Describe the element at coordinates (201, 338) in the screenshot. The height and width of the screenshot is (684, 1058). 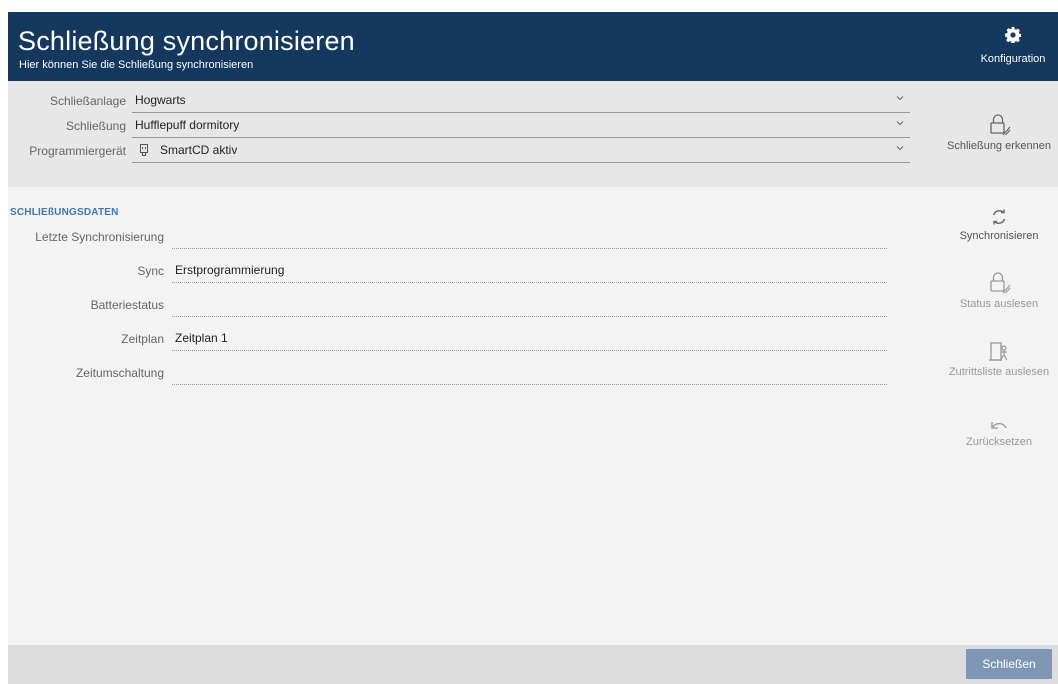
I see `detail-value-schedule: Zeitplan 1` at that location.